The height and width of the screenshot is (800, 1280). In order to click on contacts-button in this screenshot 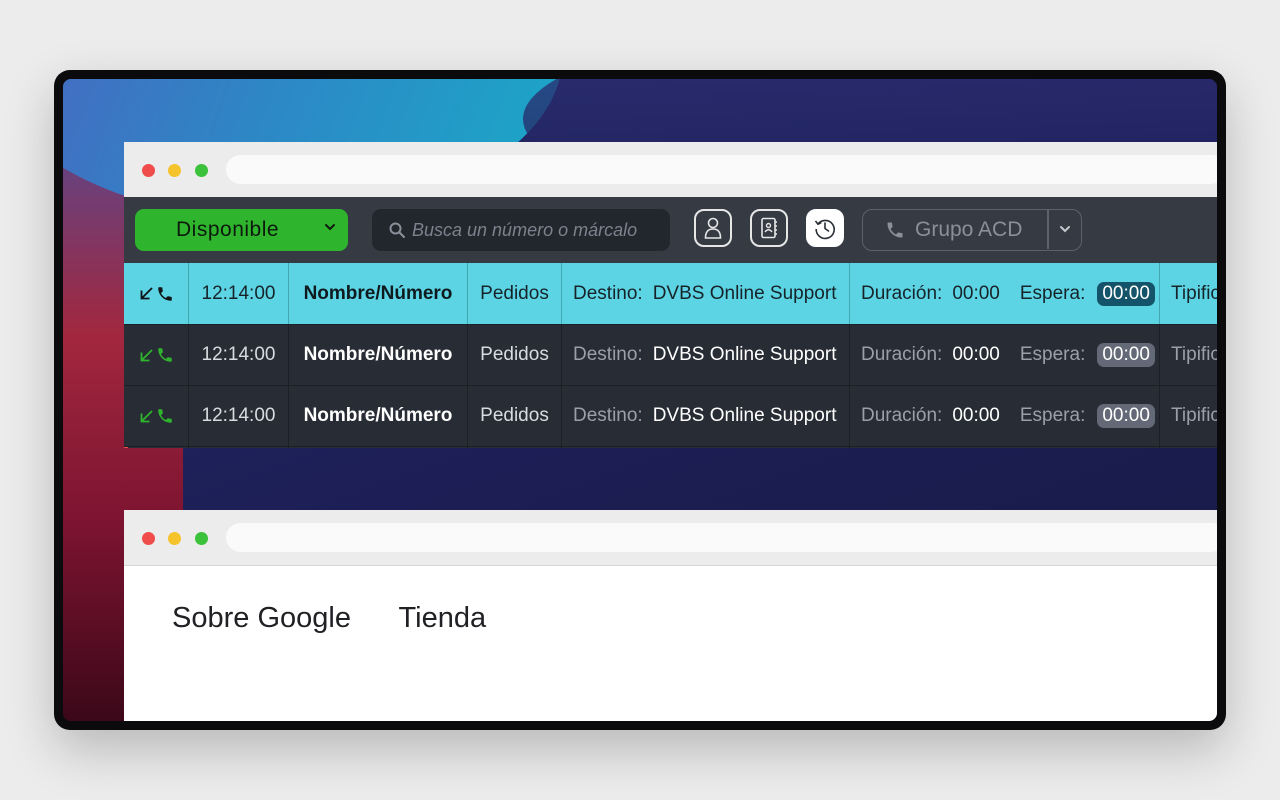, I will do `click(713, 228)`.